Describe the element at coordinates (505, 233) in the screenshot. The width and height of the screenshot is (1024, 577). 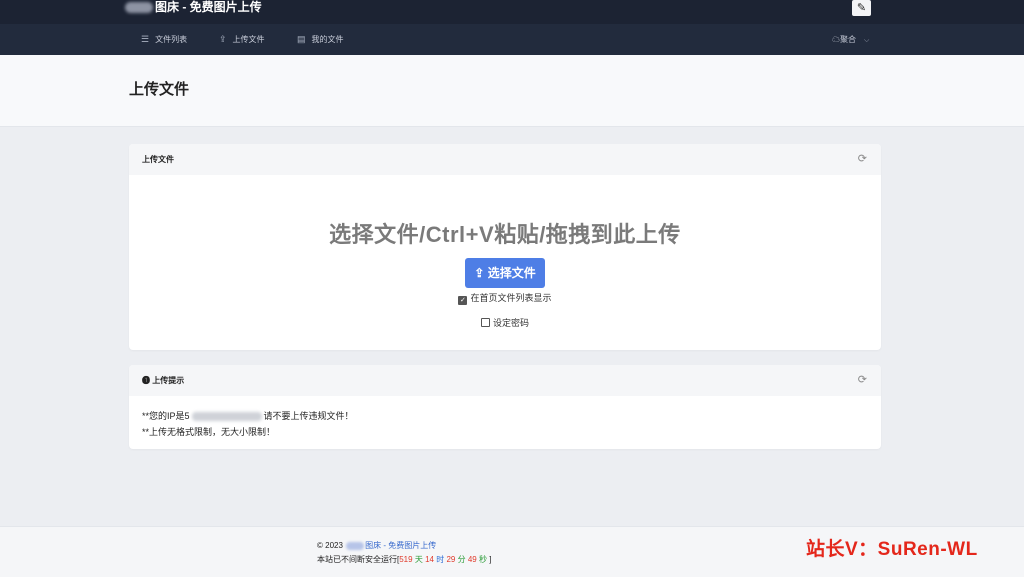
I see `drop-zone-text: 选择文件/Ctrl+V粘贴/拖拽到此上传` at that location.